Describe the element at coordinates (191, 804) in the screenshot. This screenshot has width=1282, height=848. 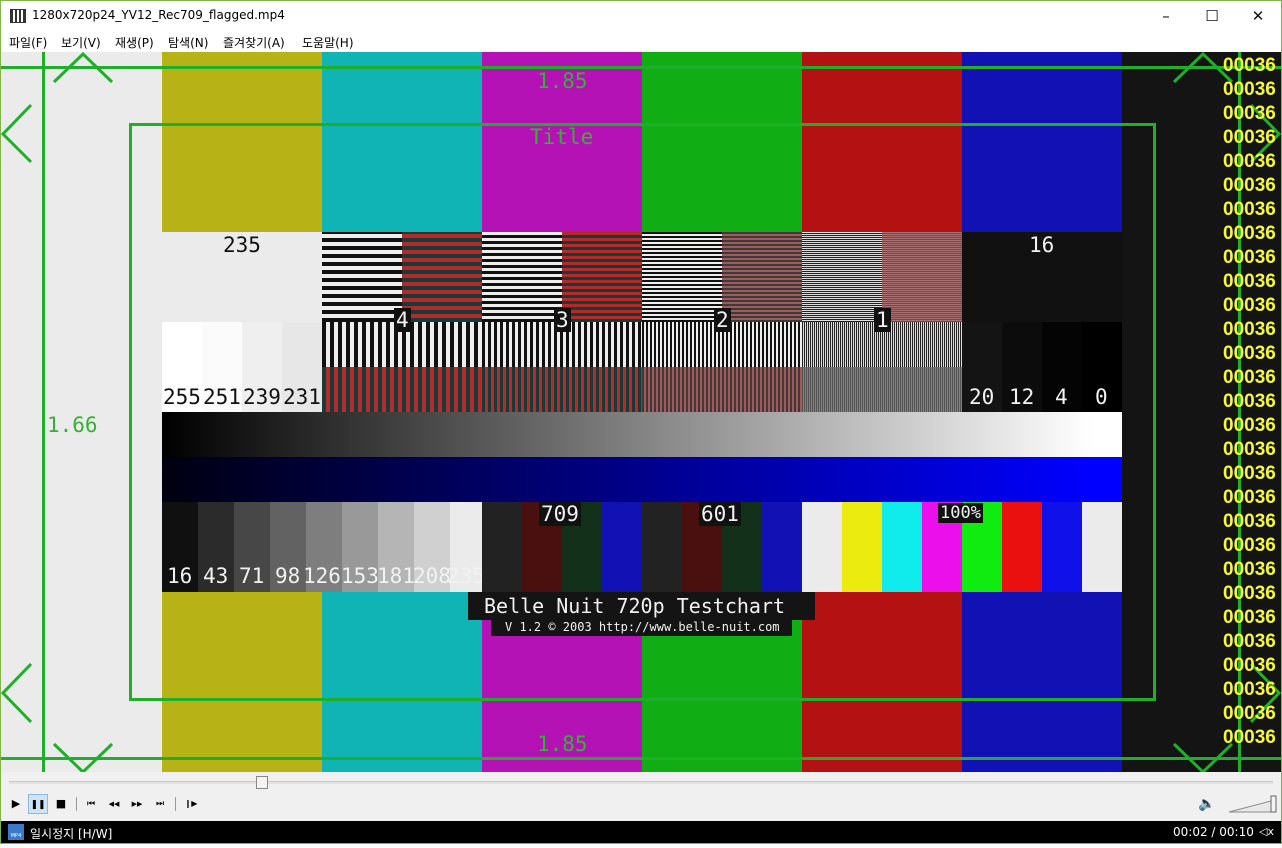
I see `frame-step-button: ❙▶` at that location.